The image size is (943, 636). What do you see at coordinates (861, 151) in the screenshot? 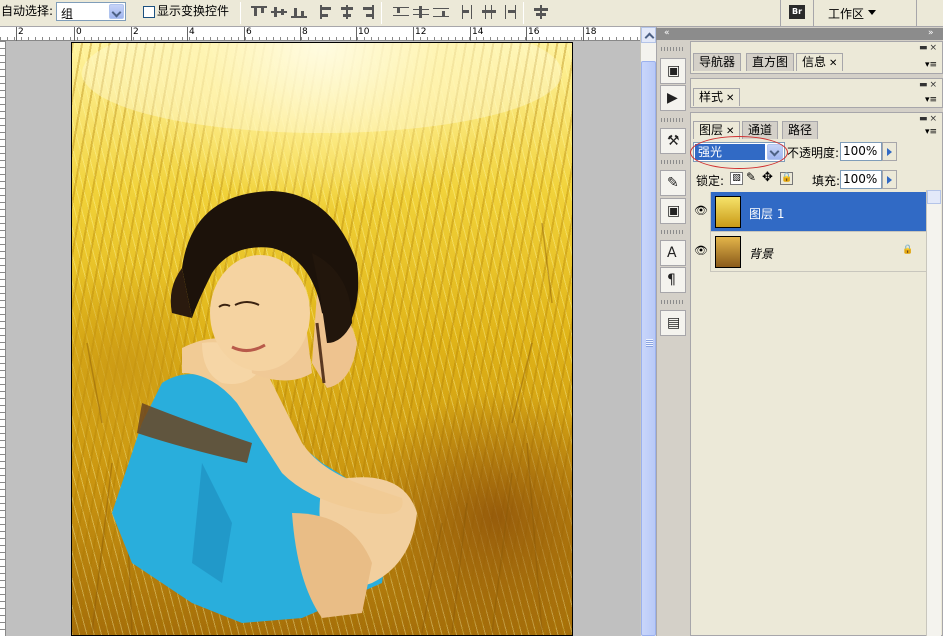
I see `opacity-input: 100%` at bounding box center [861, 151].